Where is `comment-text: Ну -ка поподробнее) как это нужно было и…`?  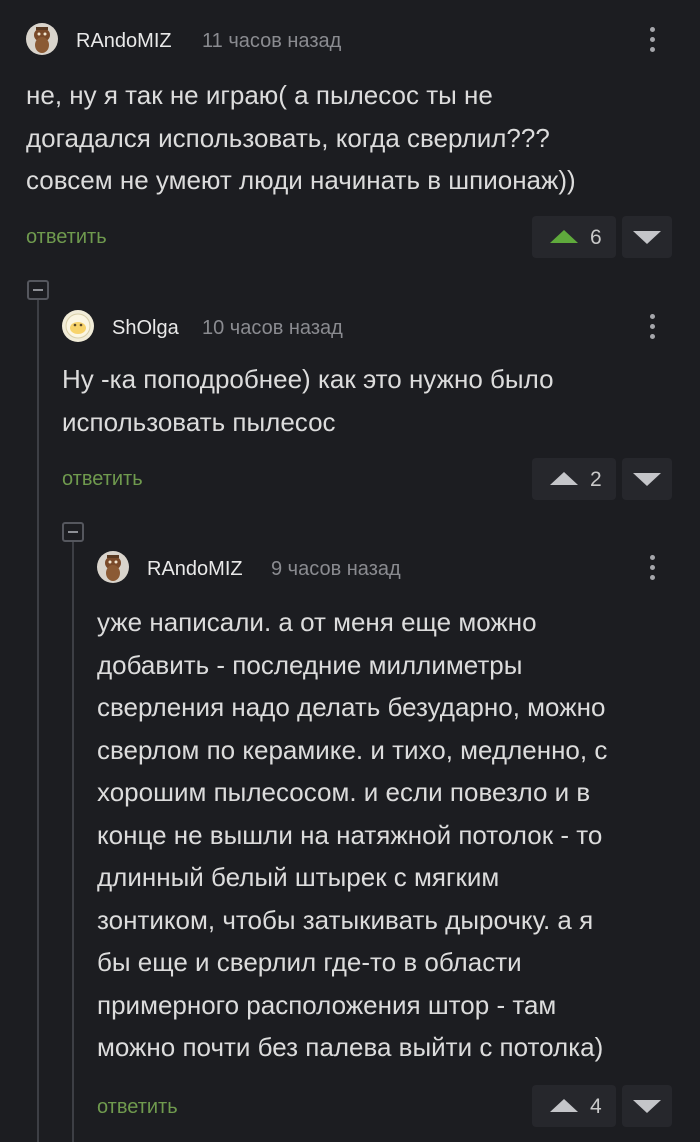
comment-text: Ну -ка поподробнее) как это нужно было и… is located at coordinates (308, 400).